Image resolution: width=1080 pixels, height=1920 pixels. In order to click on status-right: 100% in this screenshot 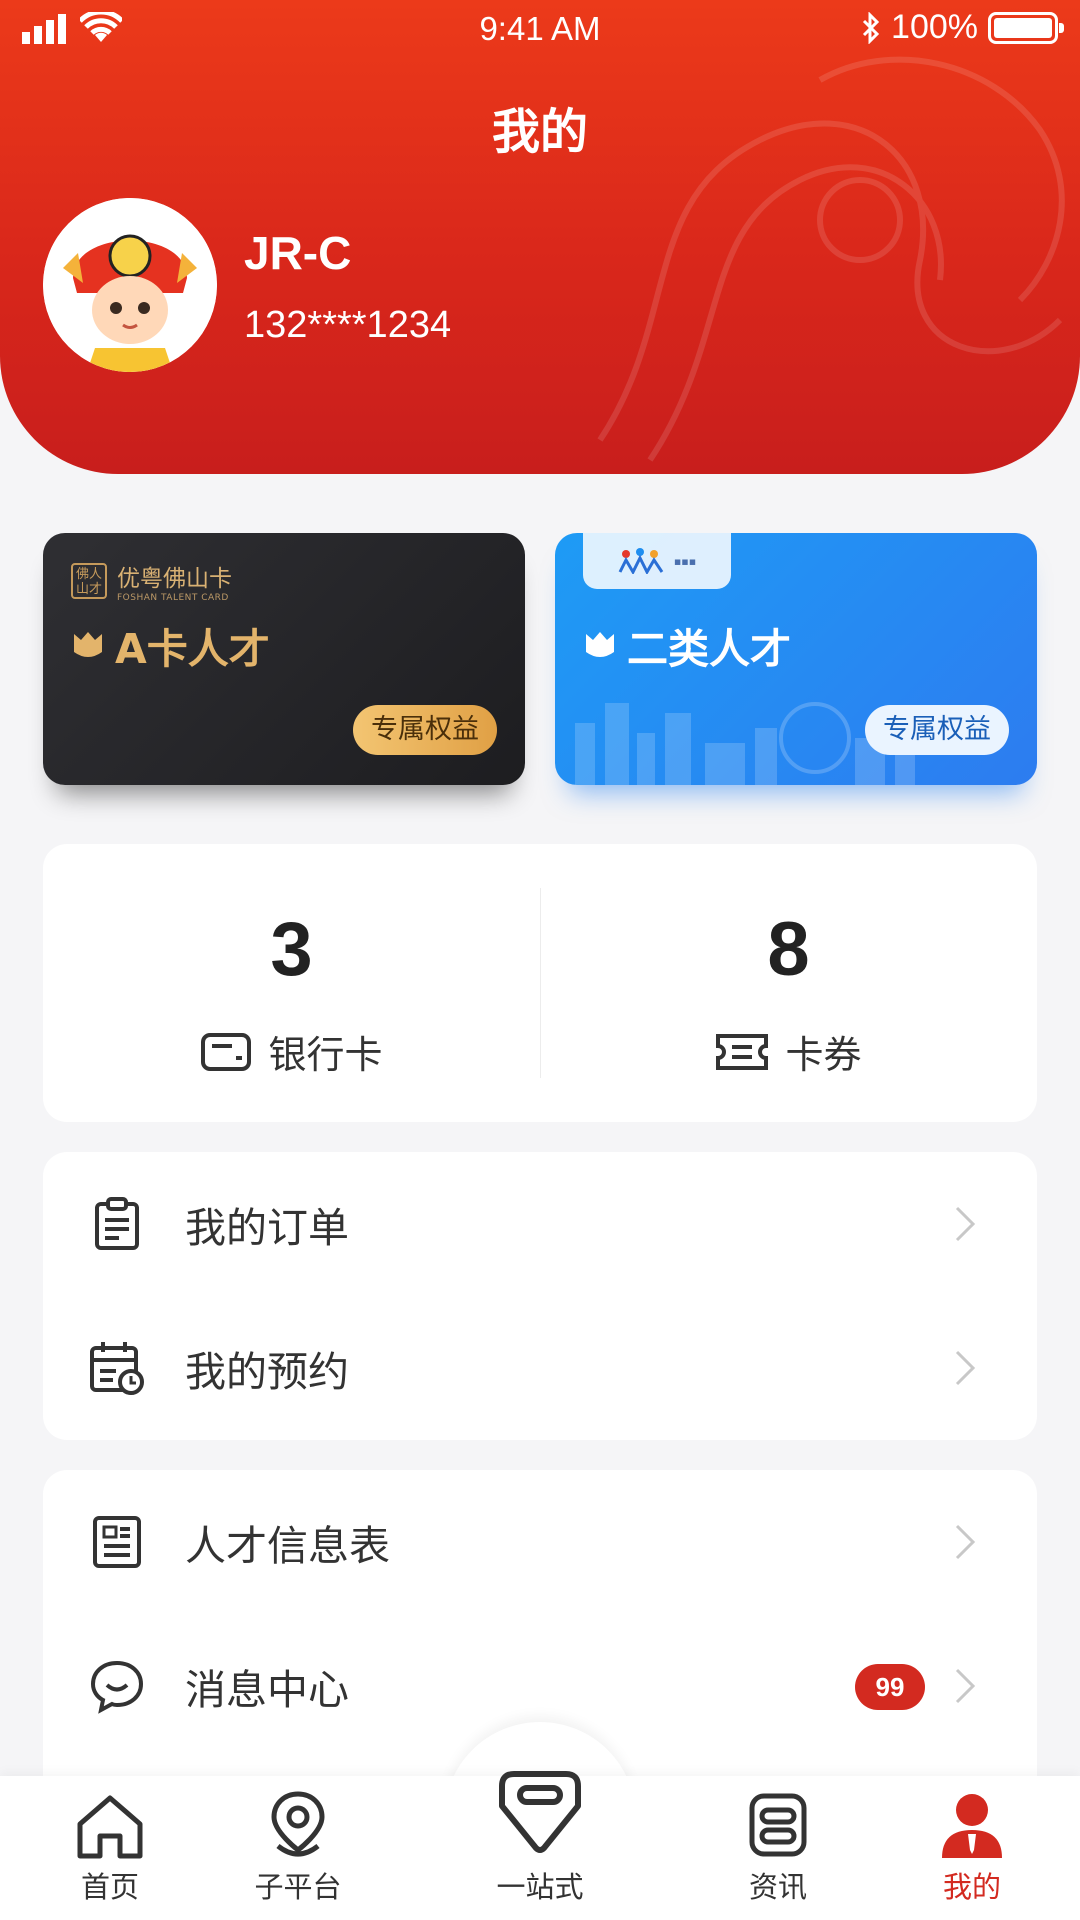, I will do `click(962, 27)`.